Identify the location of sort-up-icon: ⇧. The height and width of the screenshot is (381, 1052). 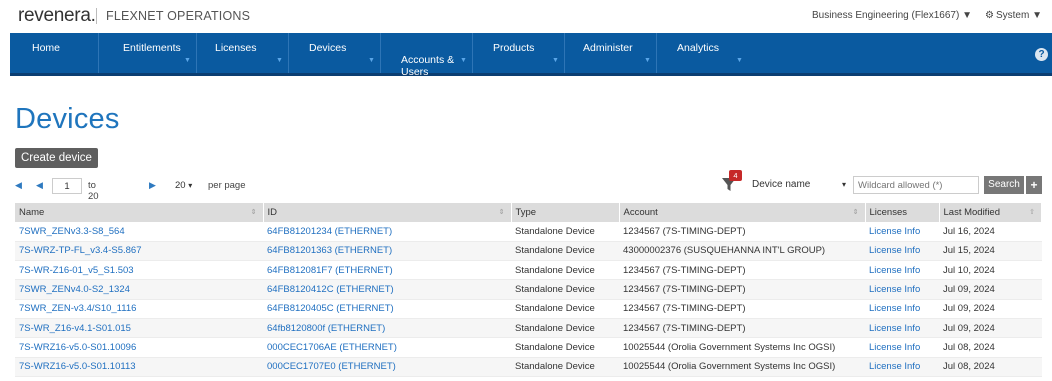
(1032, 212).